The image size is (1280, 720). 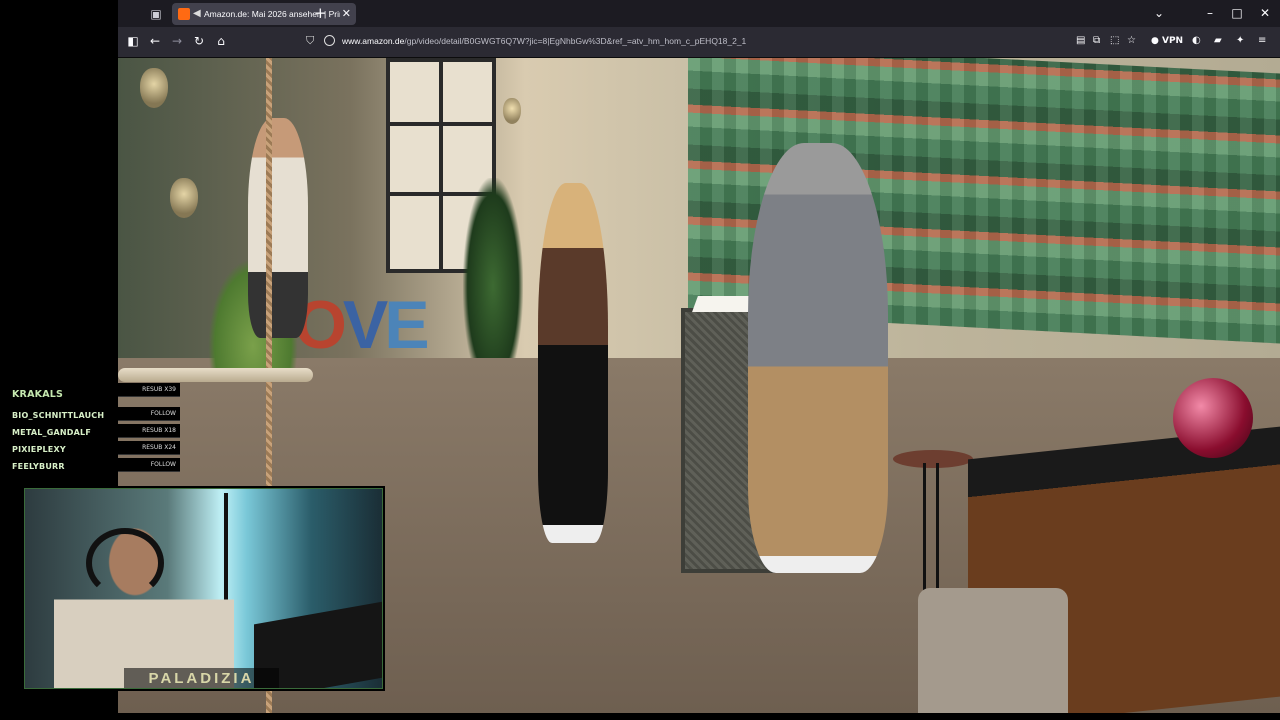 I want to click on extensions-puzzle-icon: ✦, so click(x=1240, y=41).